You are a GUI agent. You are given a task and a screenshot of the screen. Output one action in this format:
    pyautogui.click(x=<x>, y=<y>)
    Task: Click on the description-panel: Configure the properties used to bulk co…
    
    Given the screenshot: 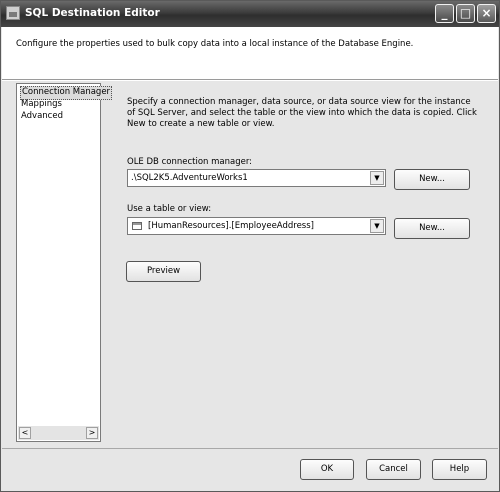 What is the action you would take?
    pyautogui.click(x=250, y=53)
    